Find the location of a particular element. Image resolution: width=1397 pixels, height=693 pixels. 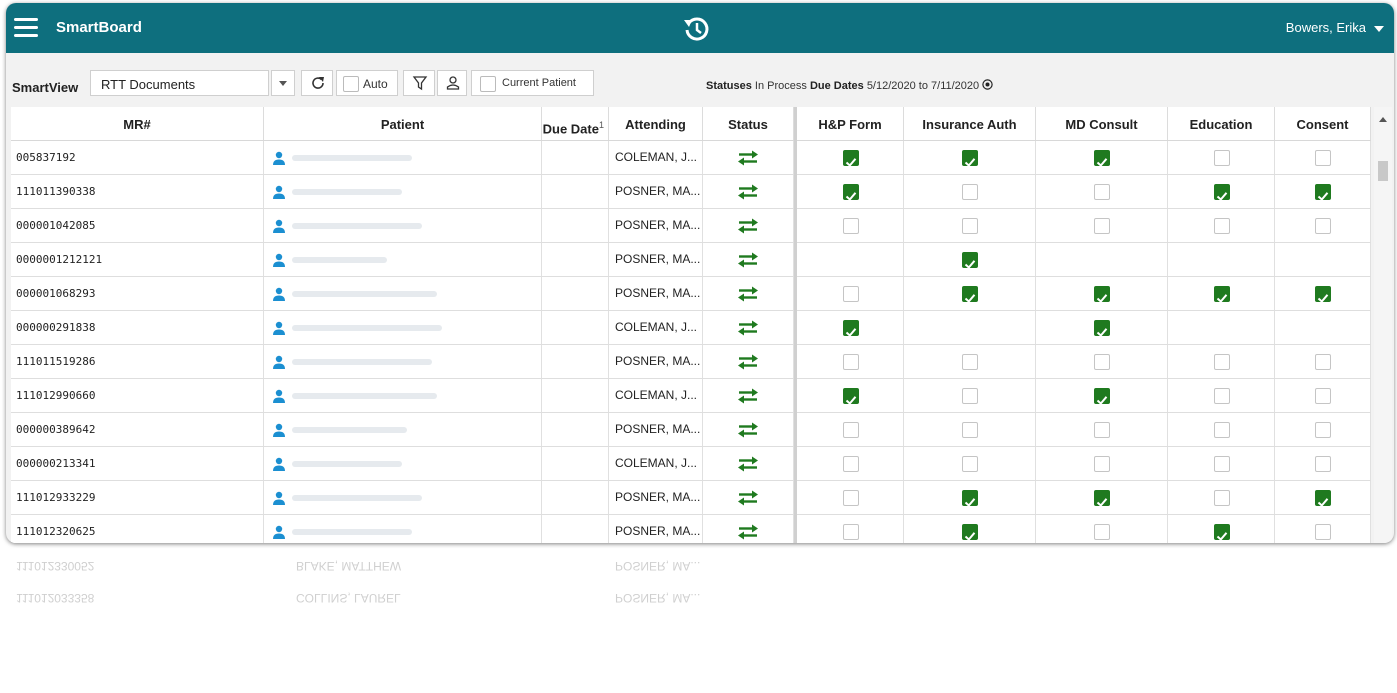

header-md-consult: MD Consult is located at coordinates (1102, 123).